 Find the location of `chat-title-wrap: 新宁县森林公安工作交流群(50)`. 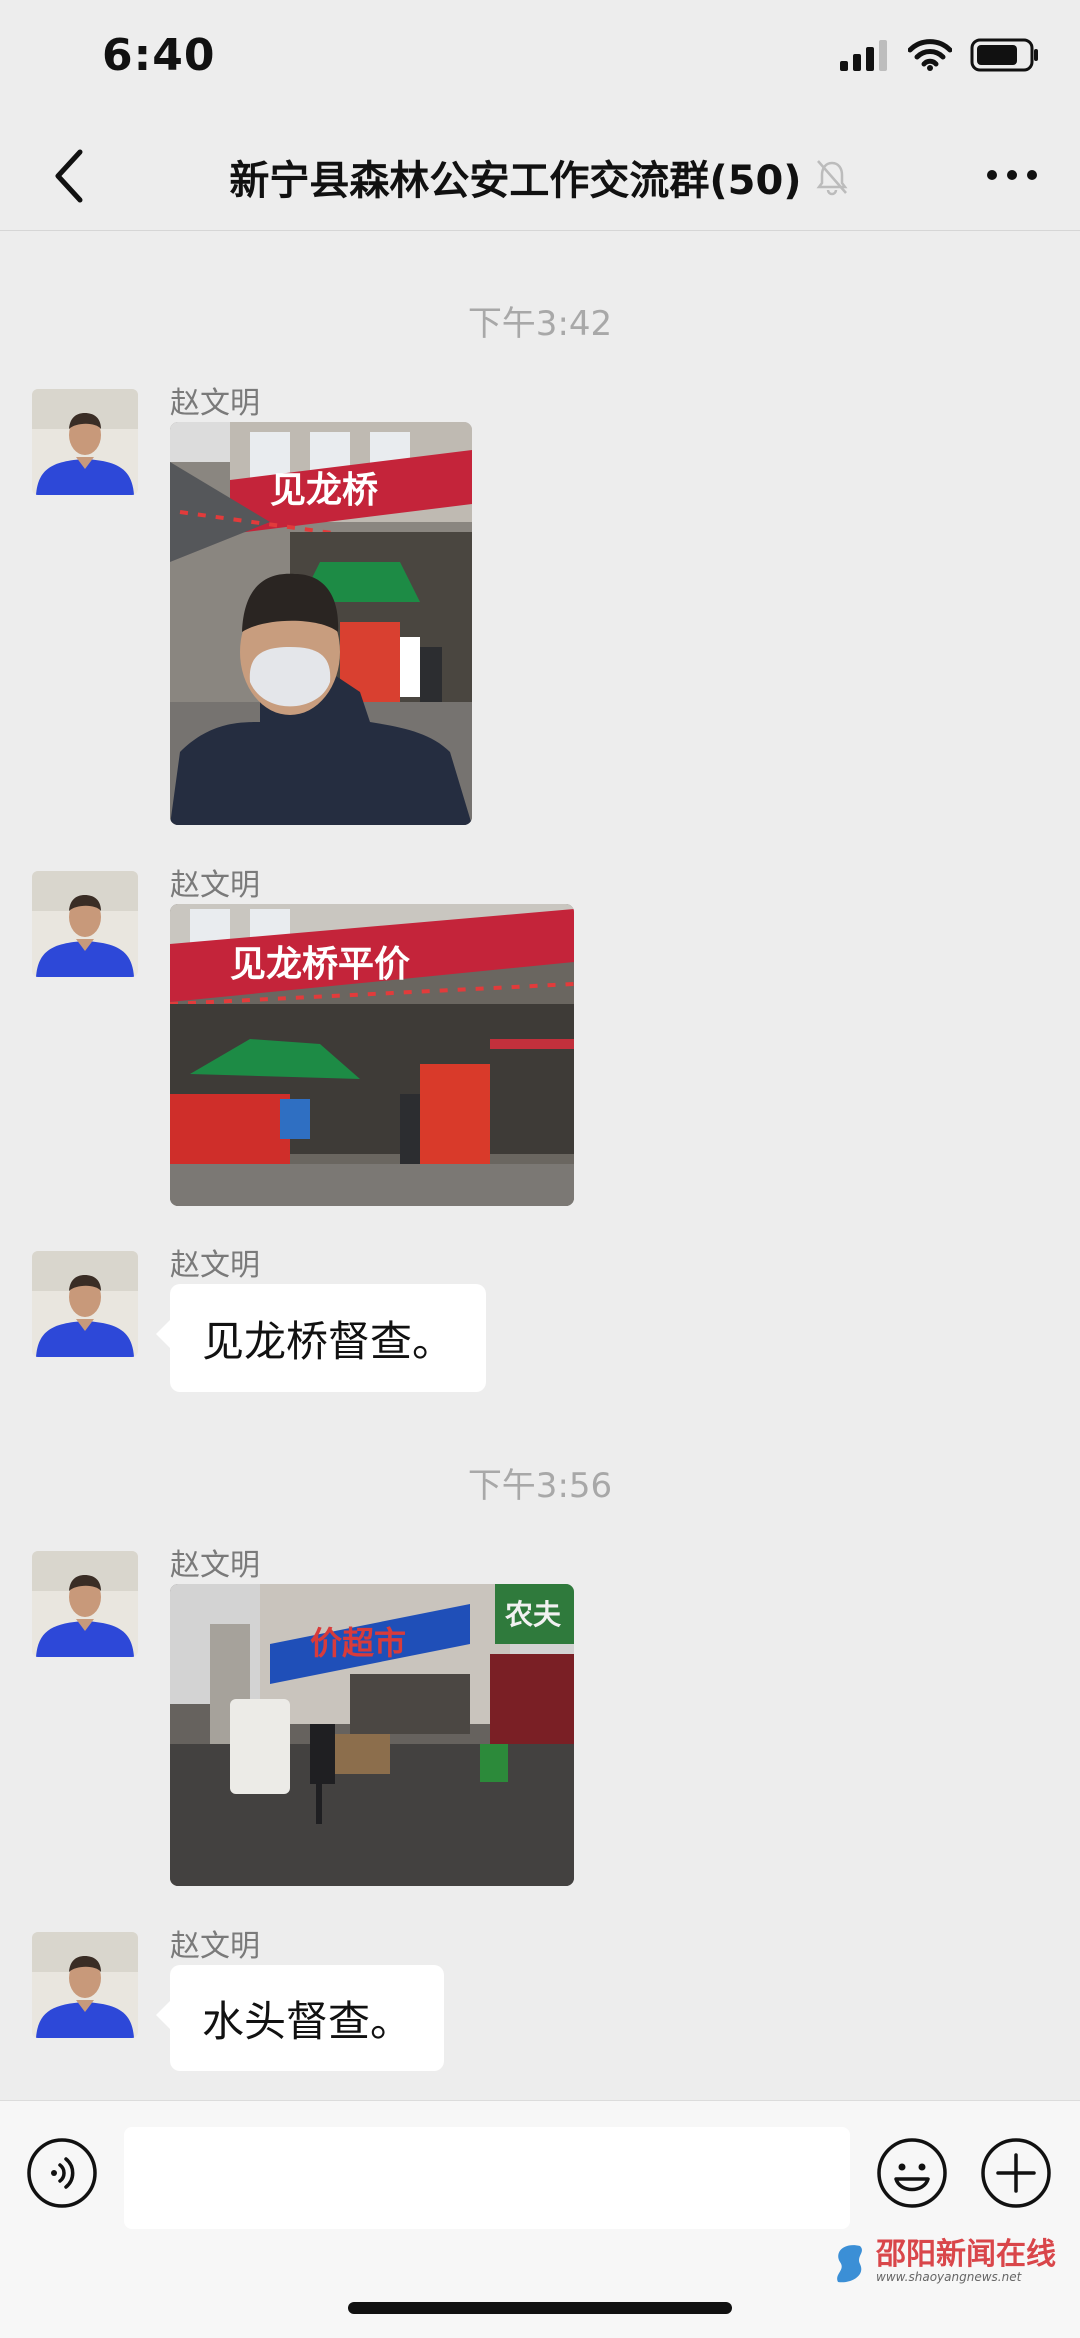

chat-title-wrap: 新宁县森林公安工作交流群(50) is located at coordinates (540, 177).